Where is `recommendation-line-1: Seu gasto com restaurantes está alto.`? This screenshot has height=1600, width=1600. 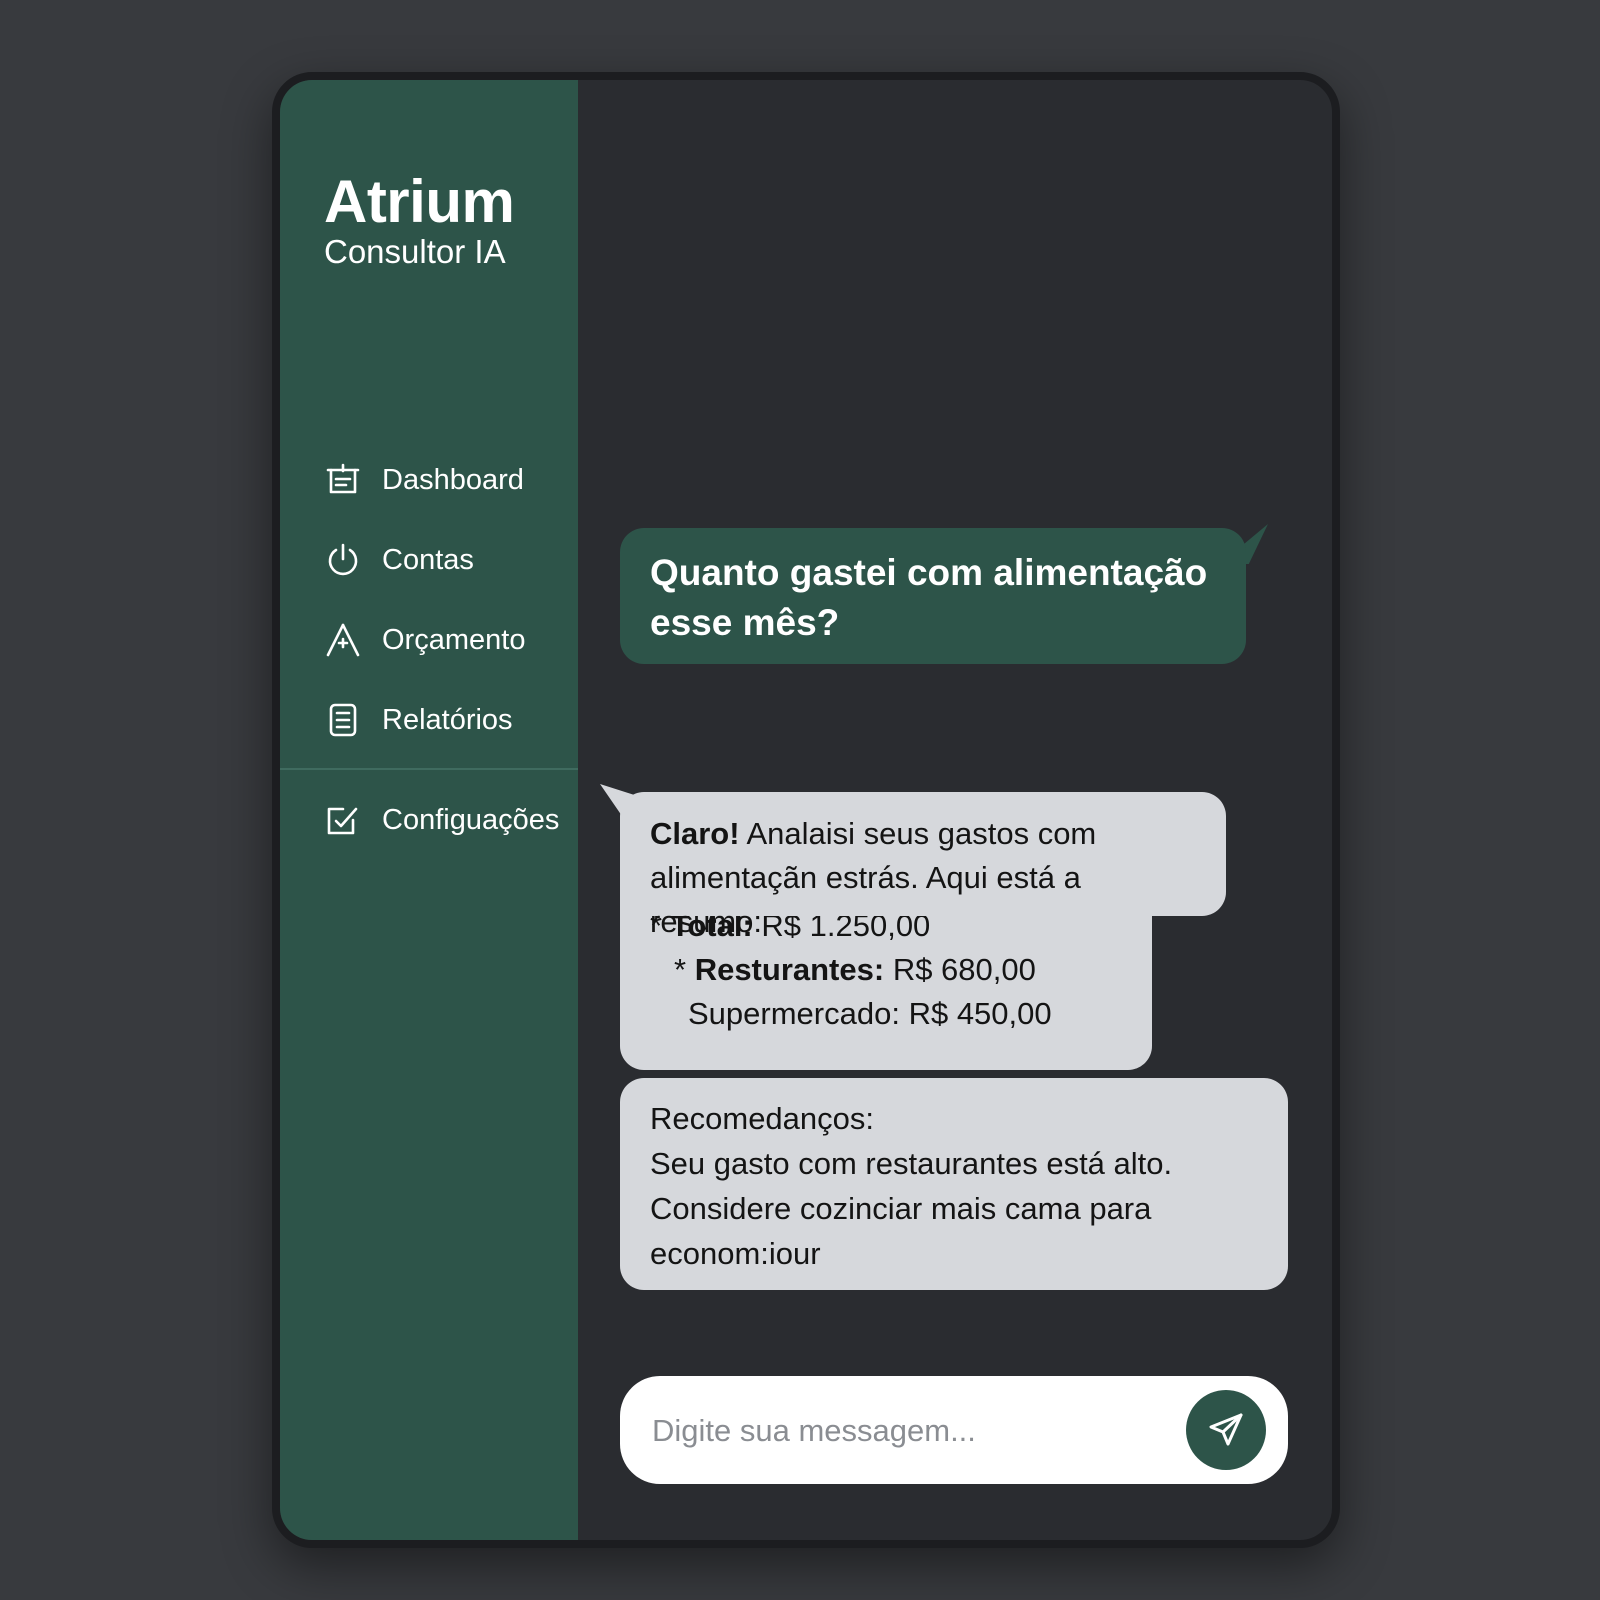
recommendation-line-1: Seu gasto com restaurantes está alto. is located at coordinates (911, 1163).